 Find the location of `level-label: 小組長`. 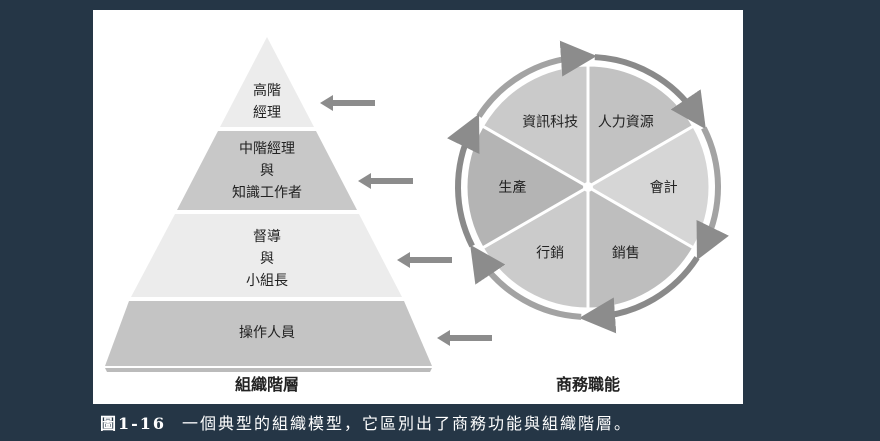

level-label: 小組長 is located at coordinates (267, 281).